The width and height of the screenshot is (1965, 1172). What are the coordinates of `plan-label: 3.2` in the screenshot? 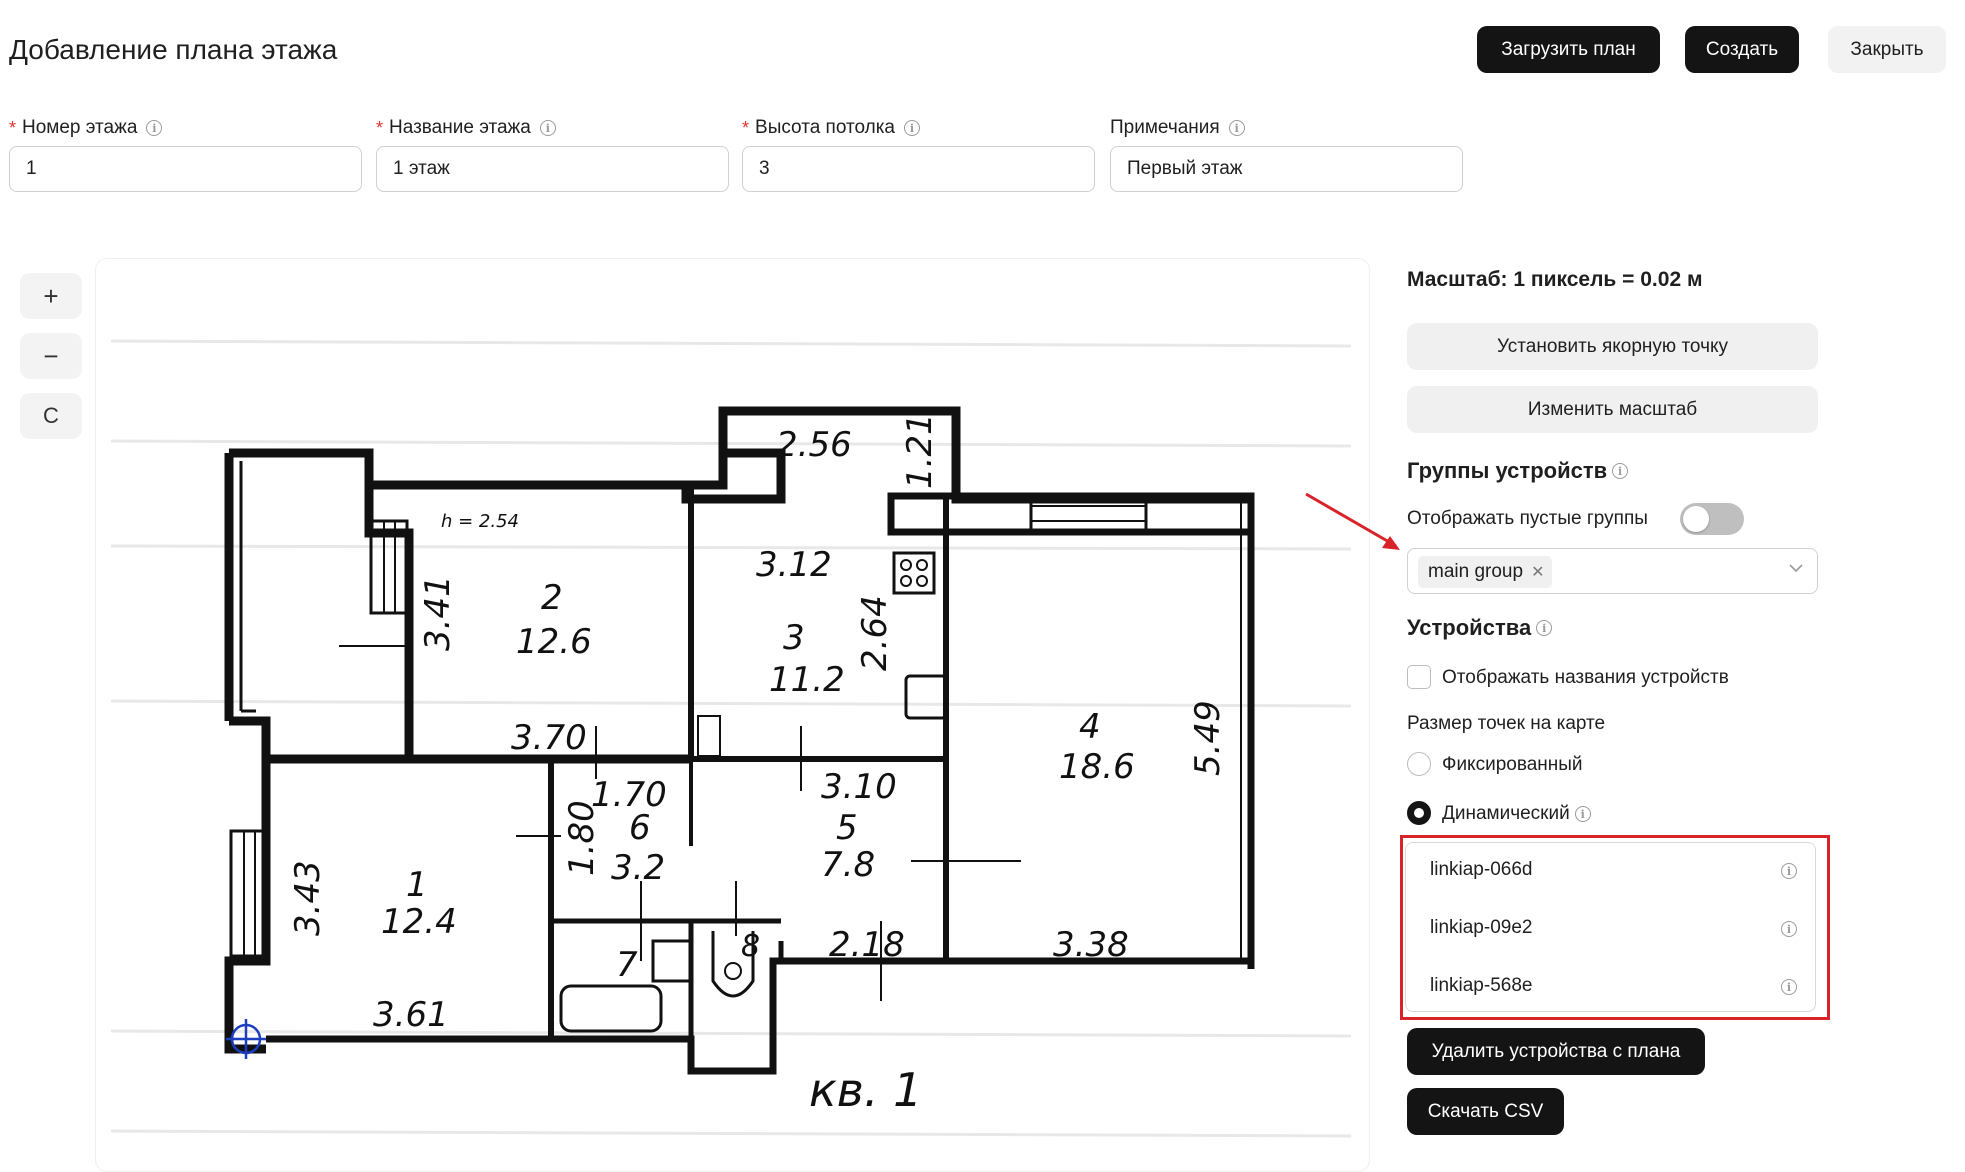 It's located at (638, 868).